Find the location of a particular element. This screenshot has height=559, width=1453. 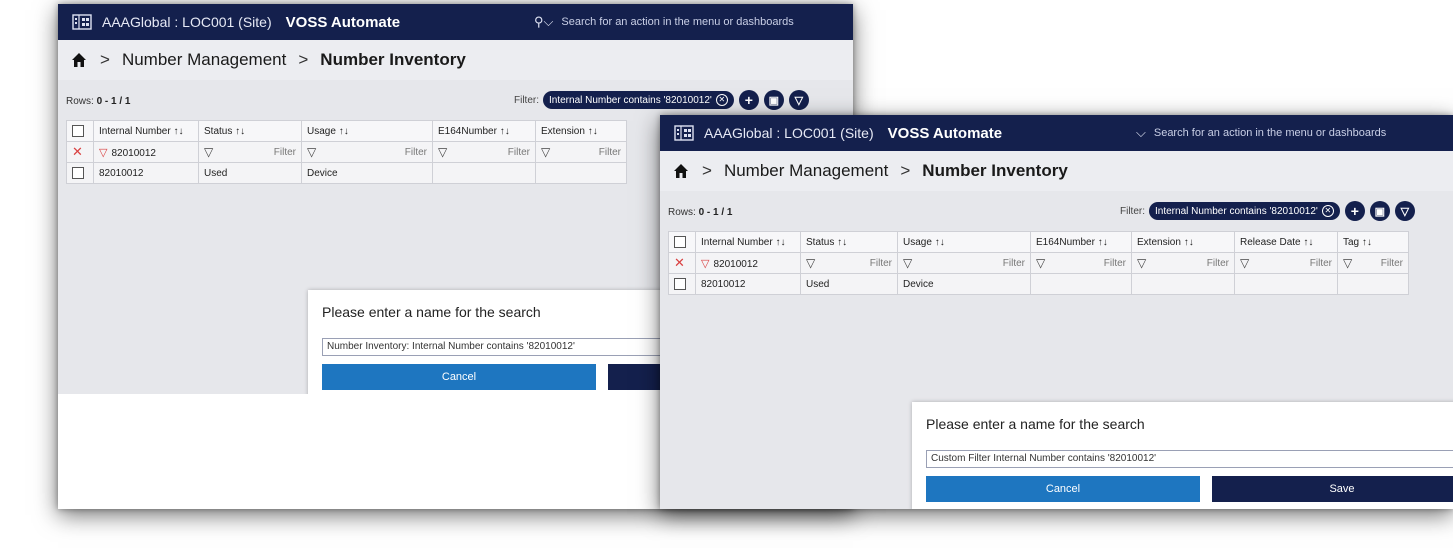

column-header-tag: Tag ↑↓ is located at coordinates (1373, 242).